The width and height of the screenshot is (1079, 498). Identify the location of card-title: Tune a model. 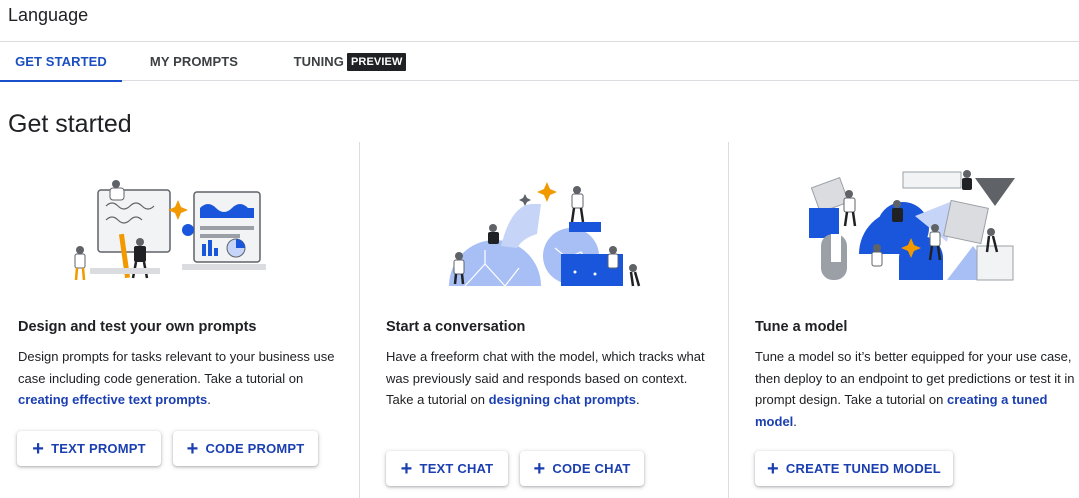
(801, 327).